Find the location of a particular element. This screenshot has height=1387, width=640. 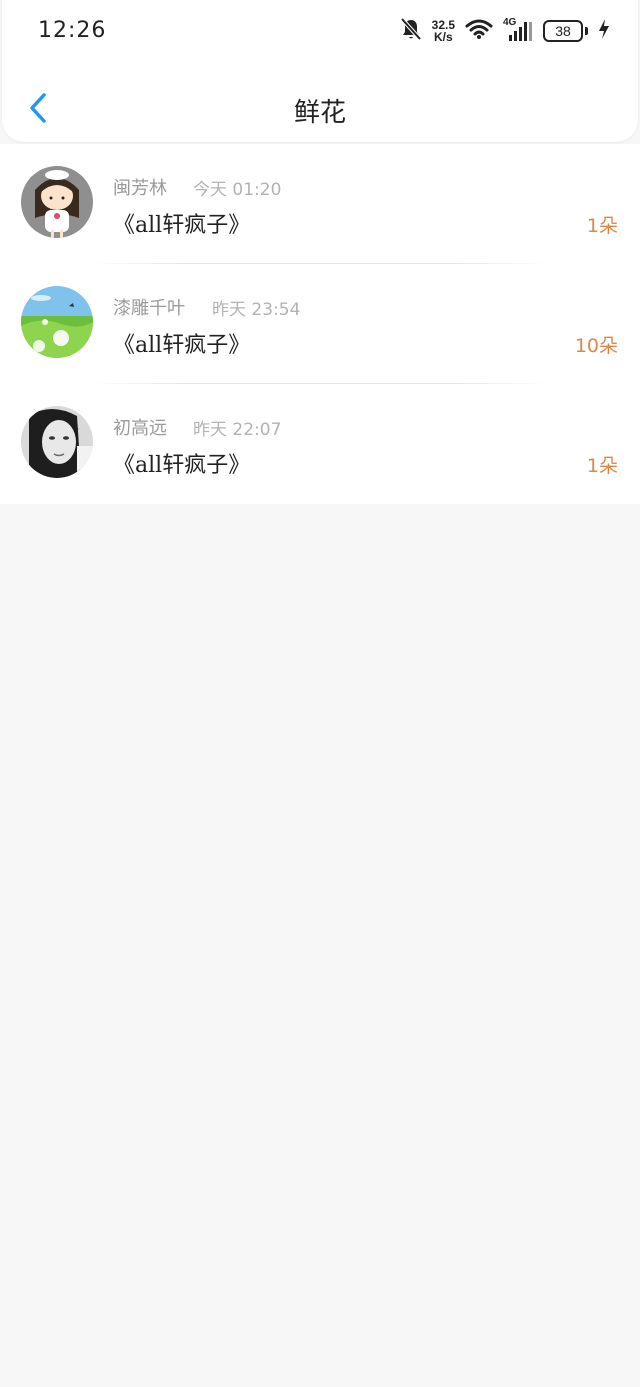

list-item: 初高远 昨天 22:07 《all轩疯子》 1朵 is located at coordinates (320, 444).